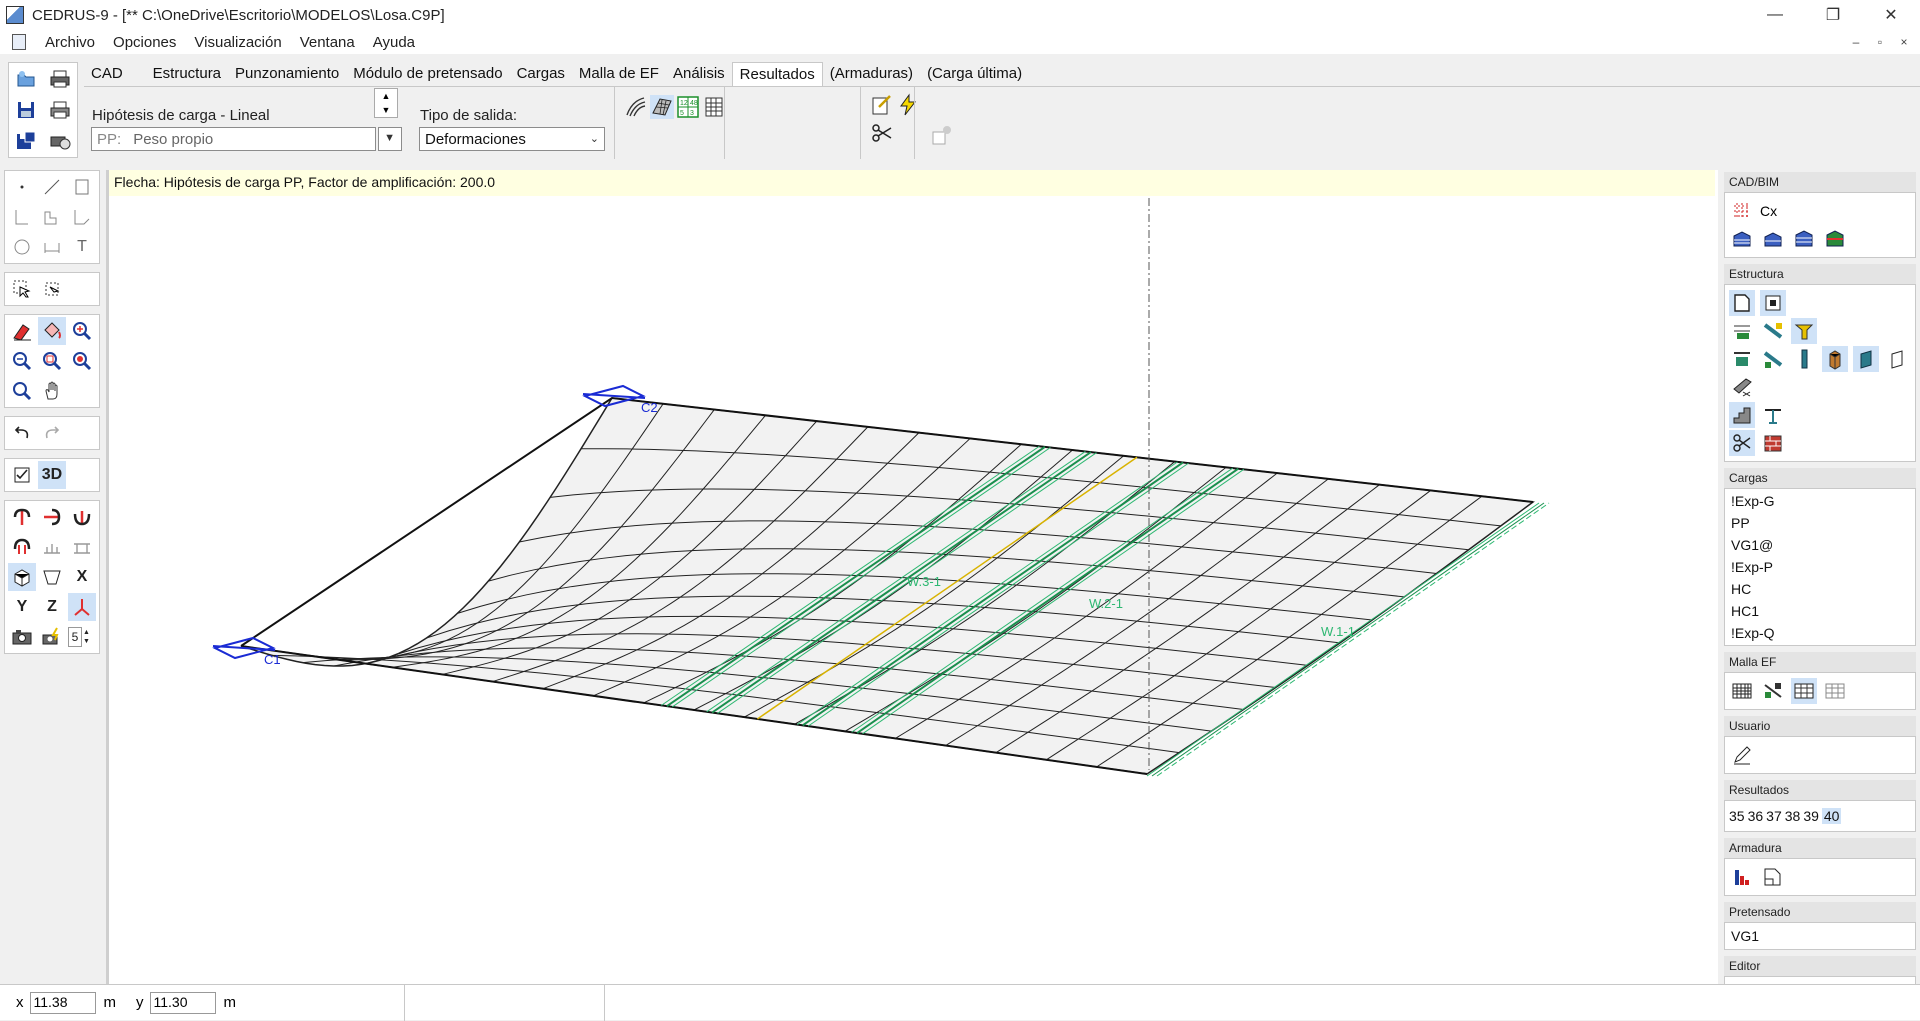  I want to click on axis-x-button: X, so click(82, 577).